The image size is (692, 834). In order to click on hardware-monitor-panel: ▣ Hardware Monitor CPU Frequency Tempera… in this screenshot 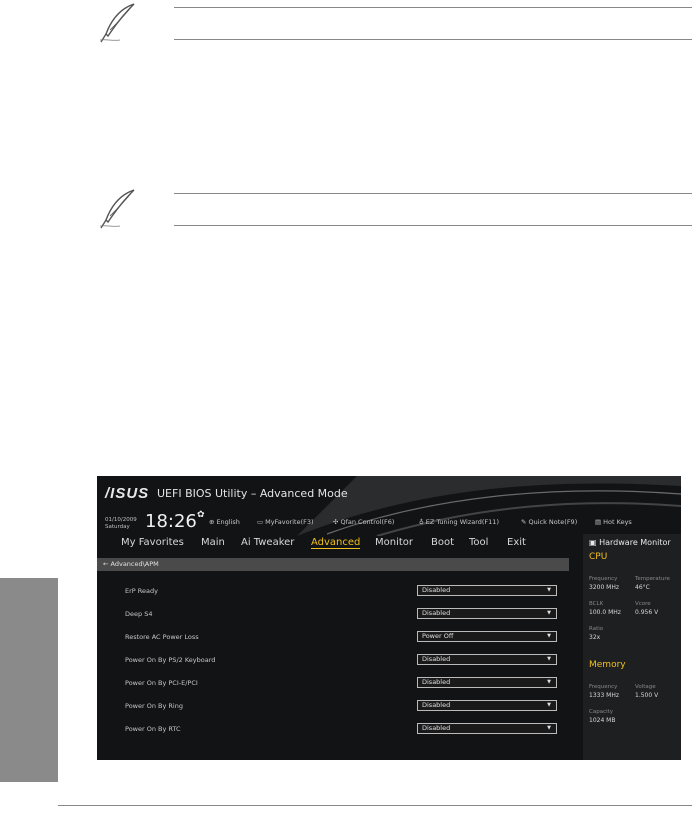, I will do `click(632, 647)`.